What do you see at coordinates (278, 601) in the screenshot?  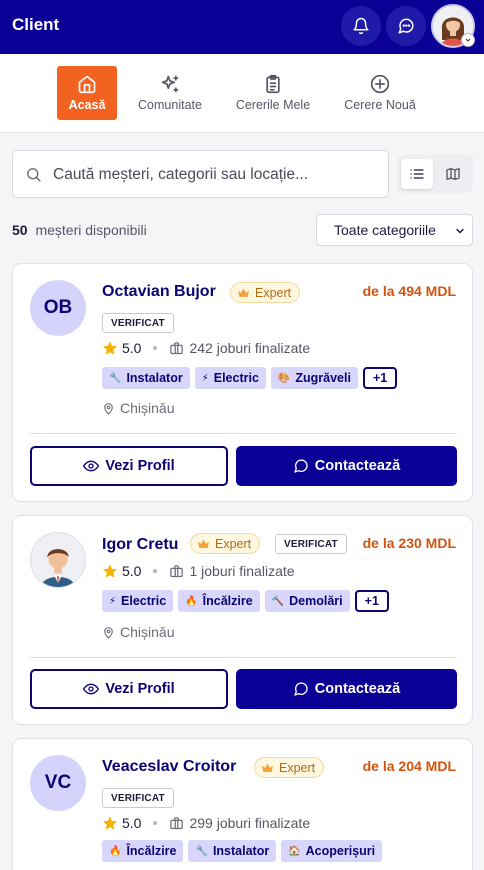 I see `hammer-icon: 🔨` at bounding box center [278, 601].